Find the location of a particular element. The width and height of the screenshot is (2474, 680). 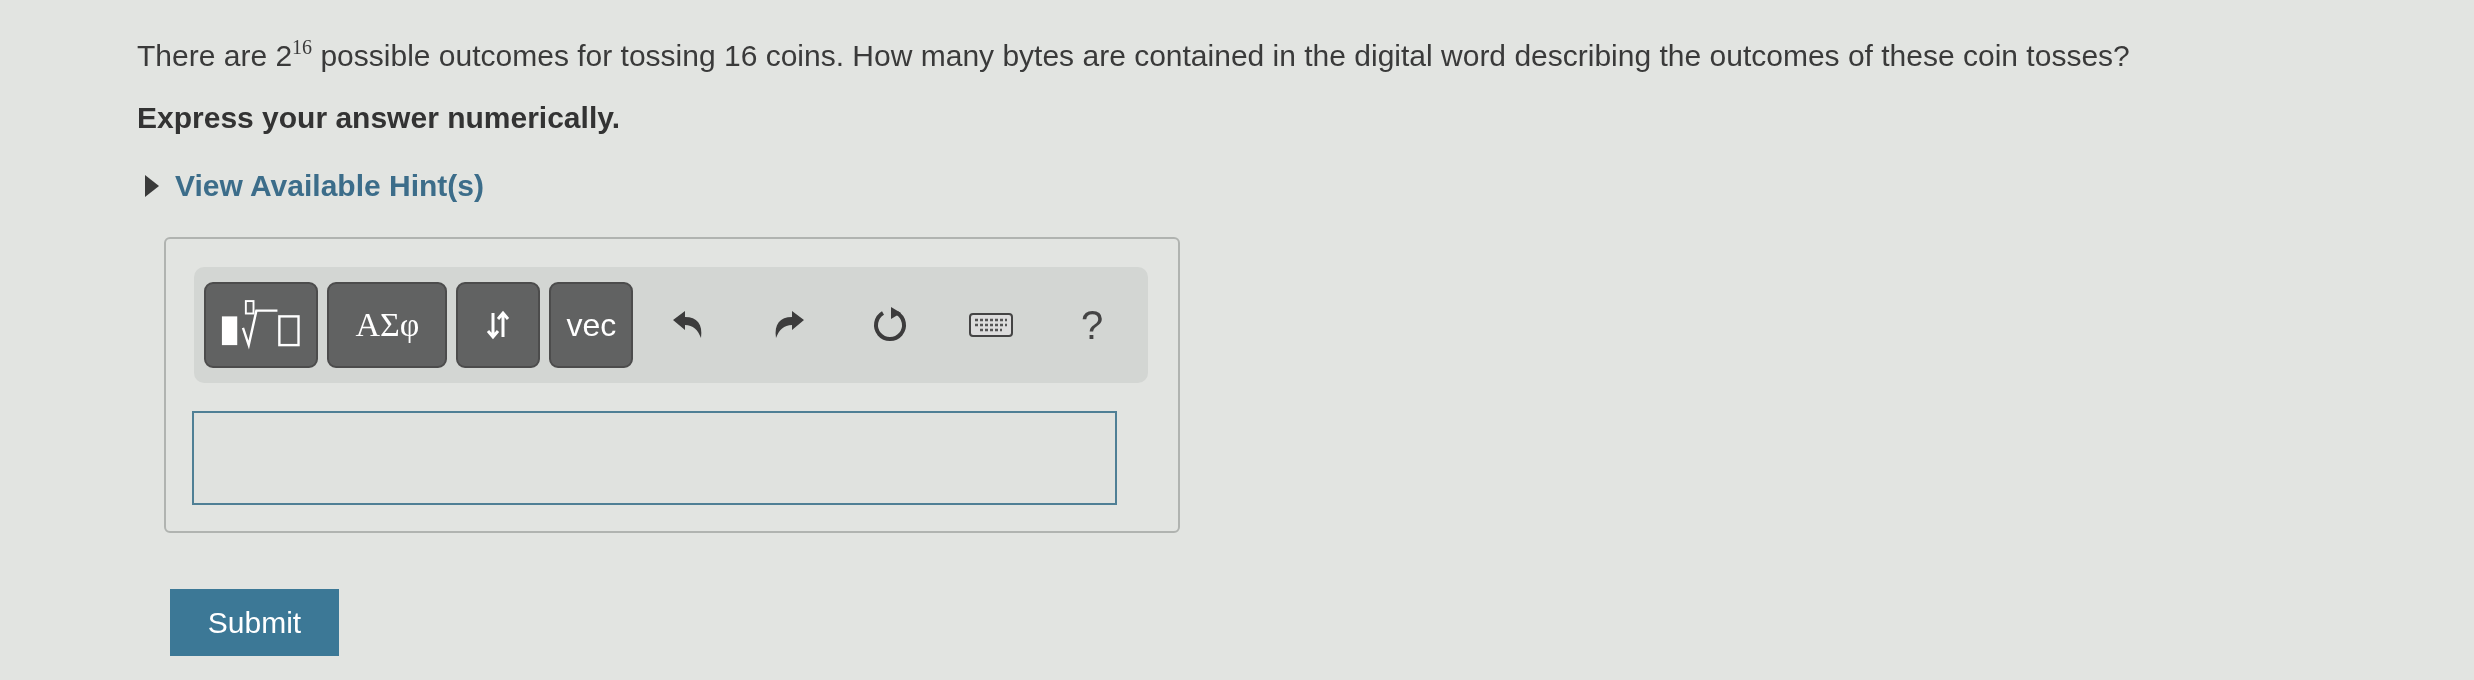

question-text: There are 2$^{16}$ possible outcomes for tossing 16 coins. How many bytes are contained in the digital word describing the outcomes of these coin tosses? is located at coordinates (1134, 54).